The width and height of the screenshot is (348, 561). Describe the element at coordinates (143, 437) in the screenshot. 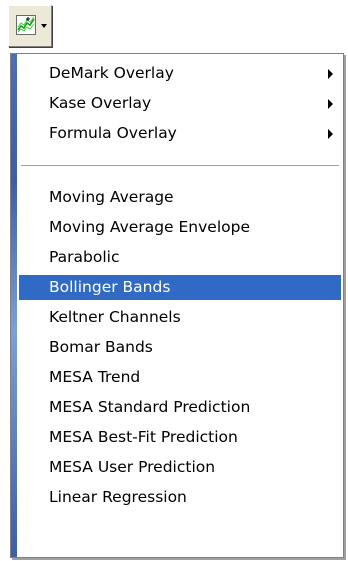

I see `menu-item-label: MESA Best-Fit Prediction` at that location.